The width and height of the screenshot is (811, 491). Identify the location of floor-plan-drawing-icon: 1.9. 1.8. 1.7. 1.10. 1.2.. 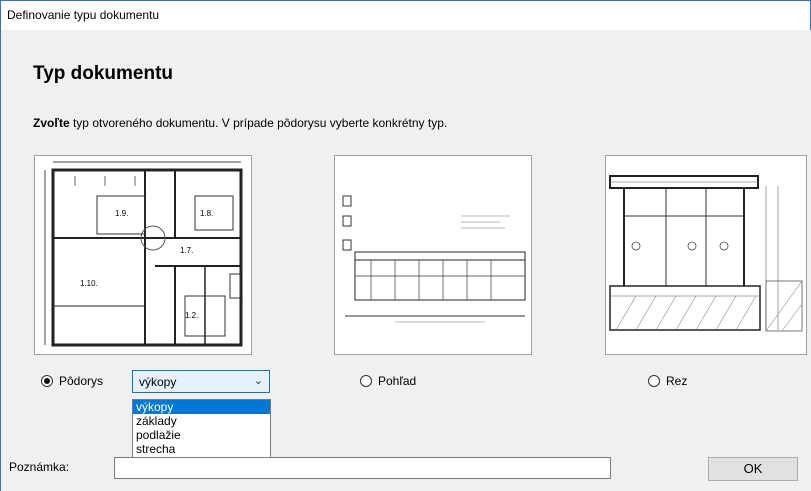
(143, 254).